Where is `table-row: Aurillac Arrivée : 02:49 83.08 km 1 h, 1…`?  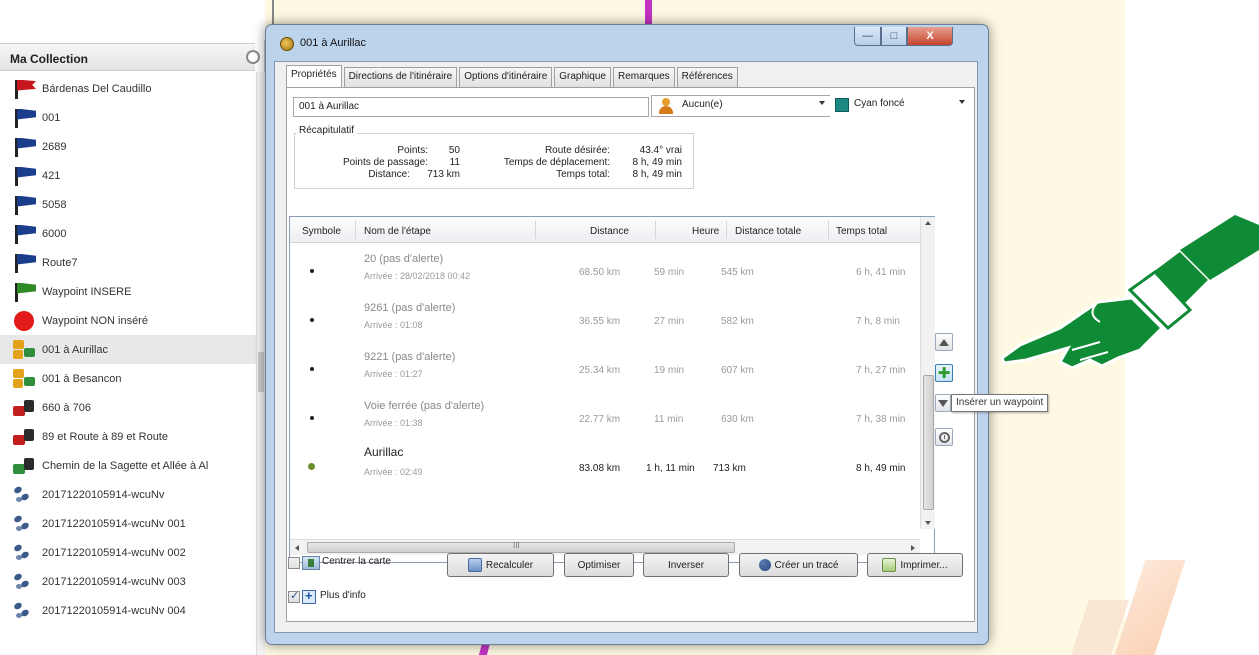 table-row: Aurillac Arrivée : 02:49 83.08 km 1 h, 1… is located at coordinates (605, 467).